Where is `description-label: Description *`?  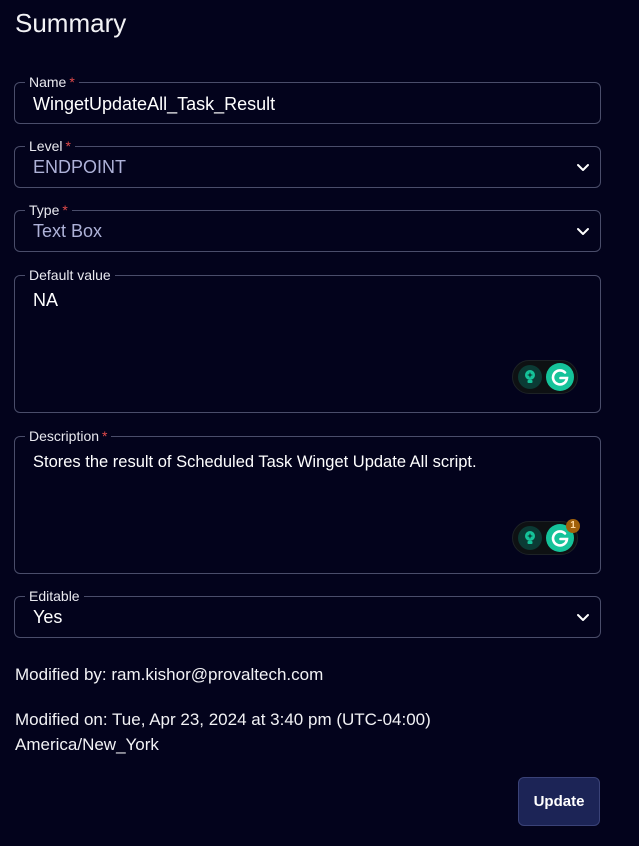
description-label: Description * is located at coordinates (68, 436).